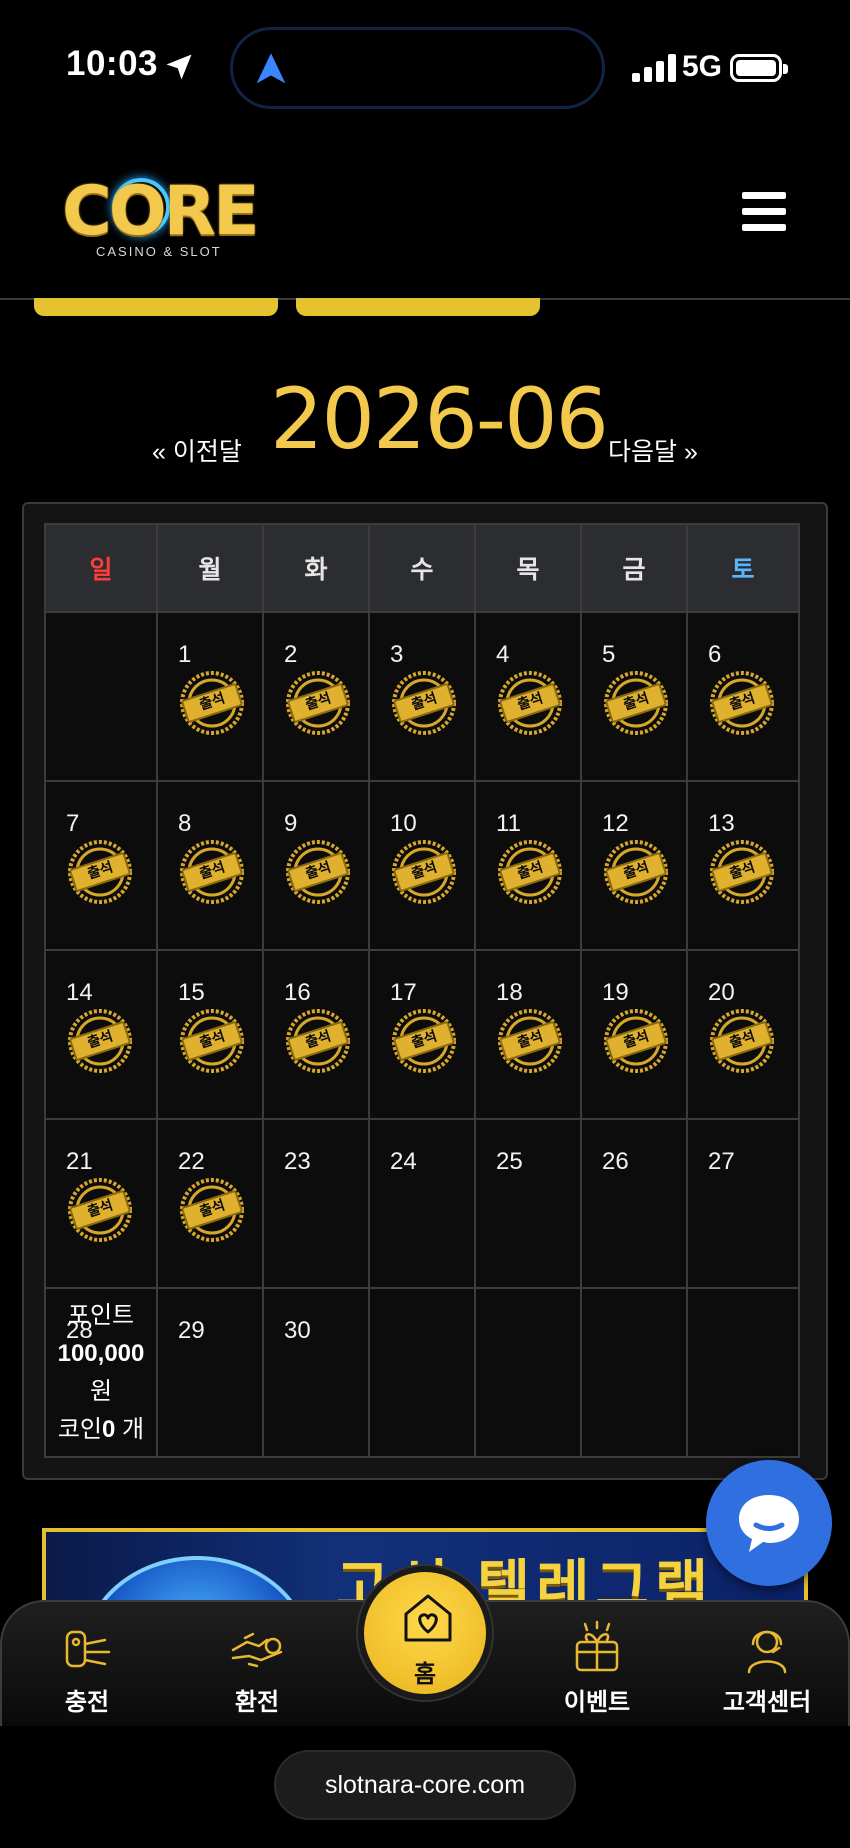  Describe the element at coordinates (271, 68) in the screenshot. I see `navigation-icon` at that location.